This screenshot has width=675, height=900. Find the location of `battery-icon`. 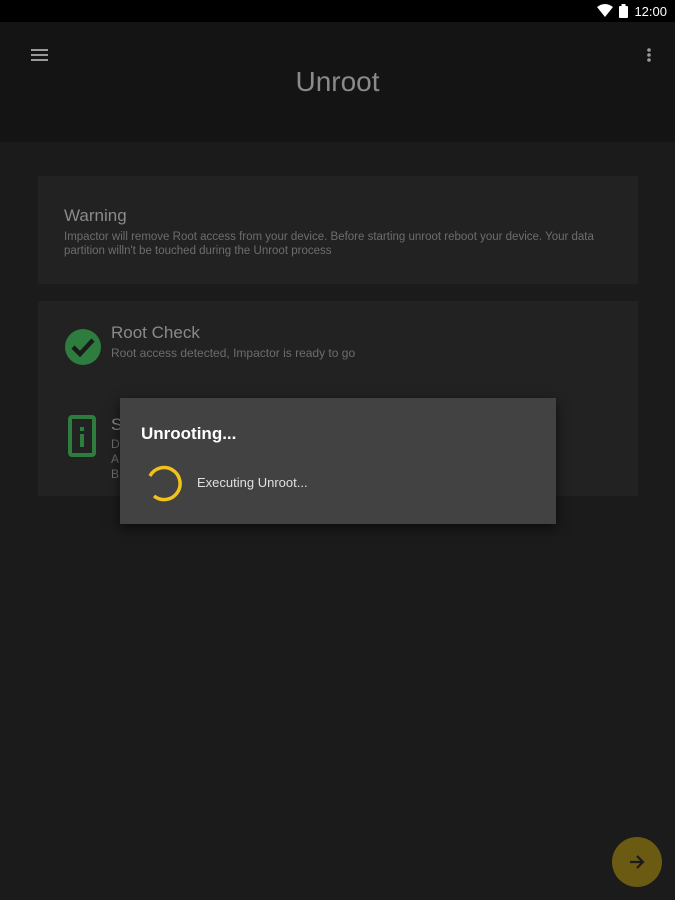

battery-icon is located at coordinates (624, 11).